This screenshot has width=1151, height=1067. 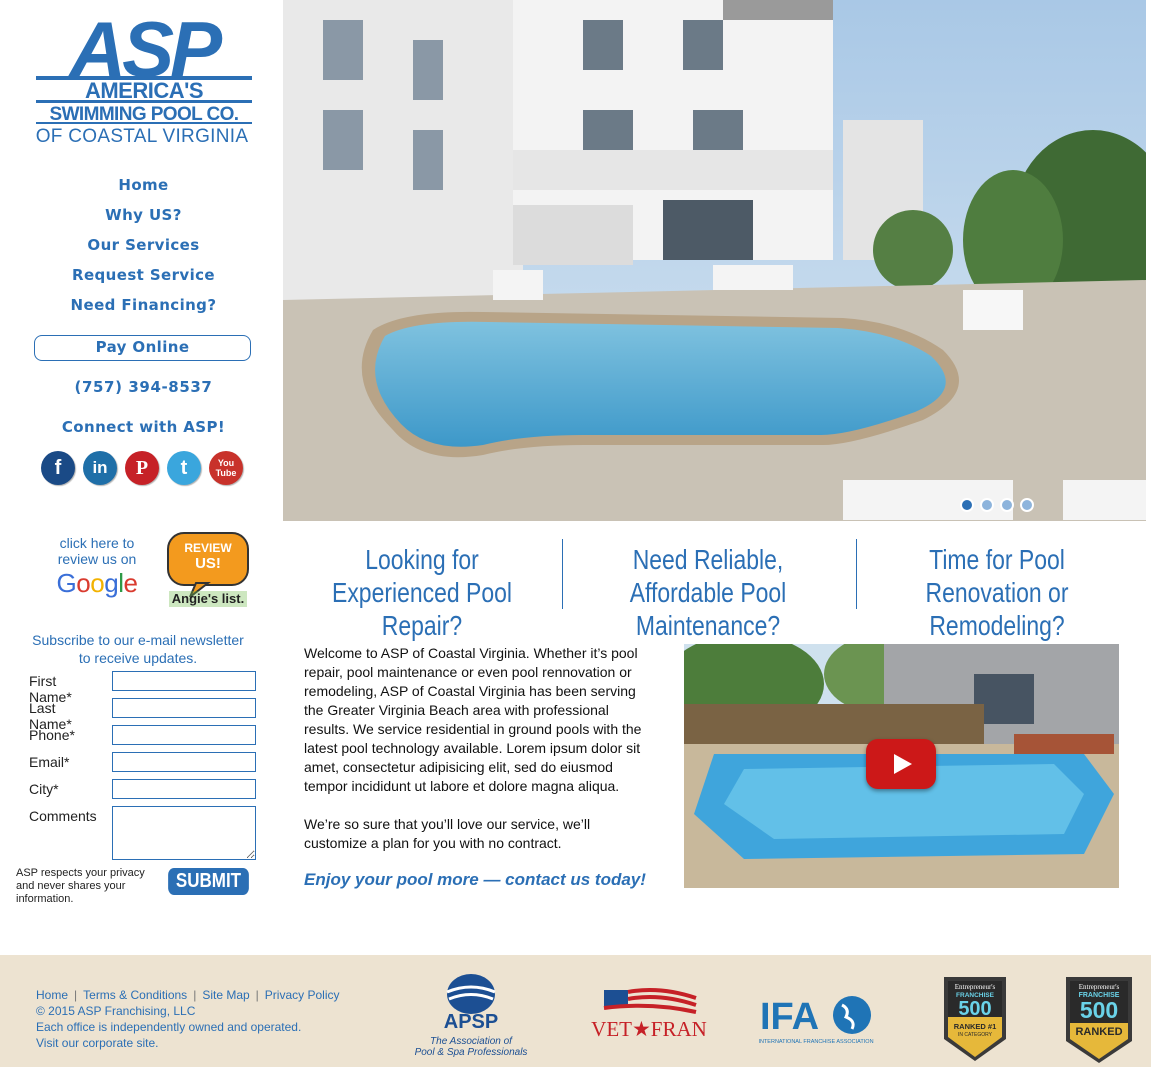 I want to click on nav-need-financing: Need Financing?, so click(x=143, y=307).